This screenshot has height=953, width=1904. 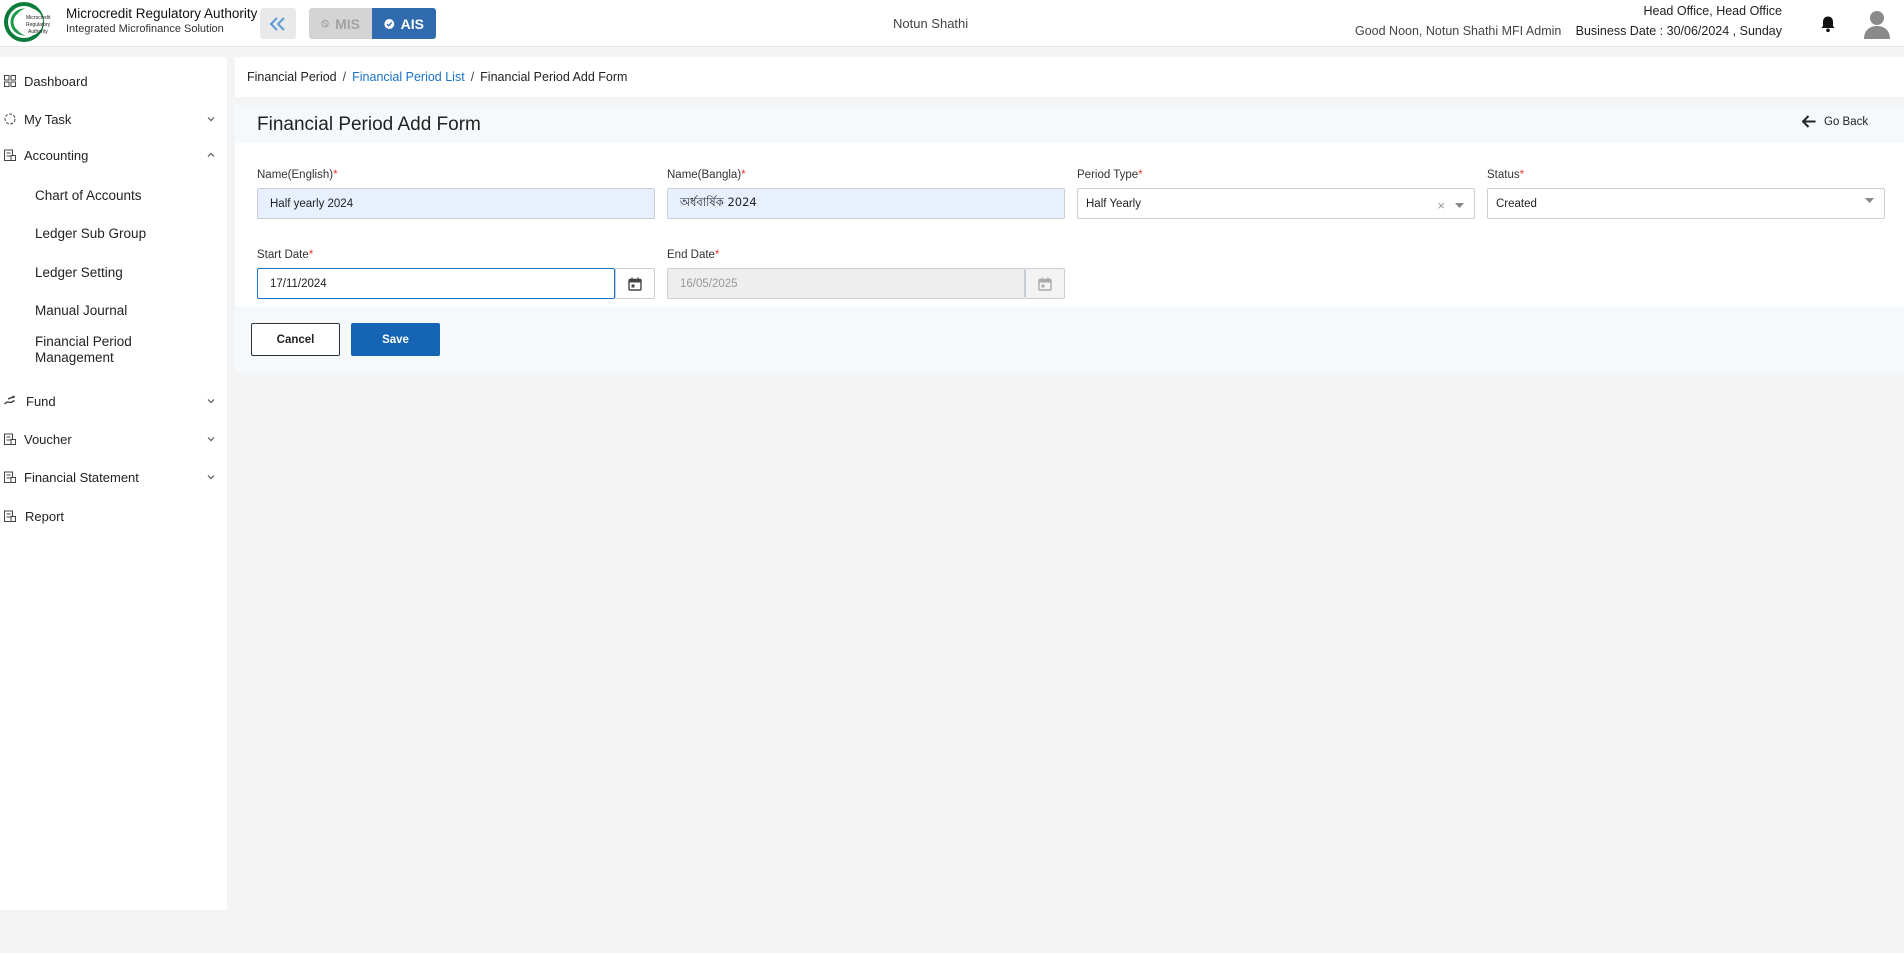 What do you see at coordinates (211, 154) in the screenshot?
I see `chevron-up-icon` at bounding box center [211, 154].